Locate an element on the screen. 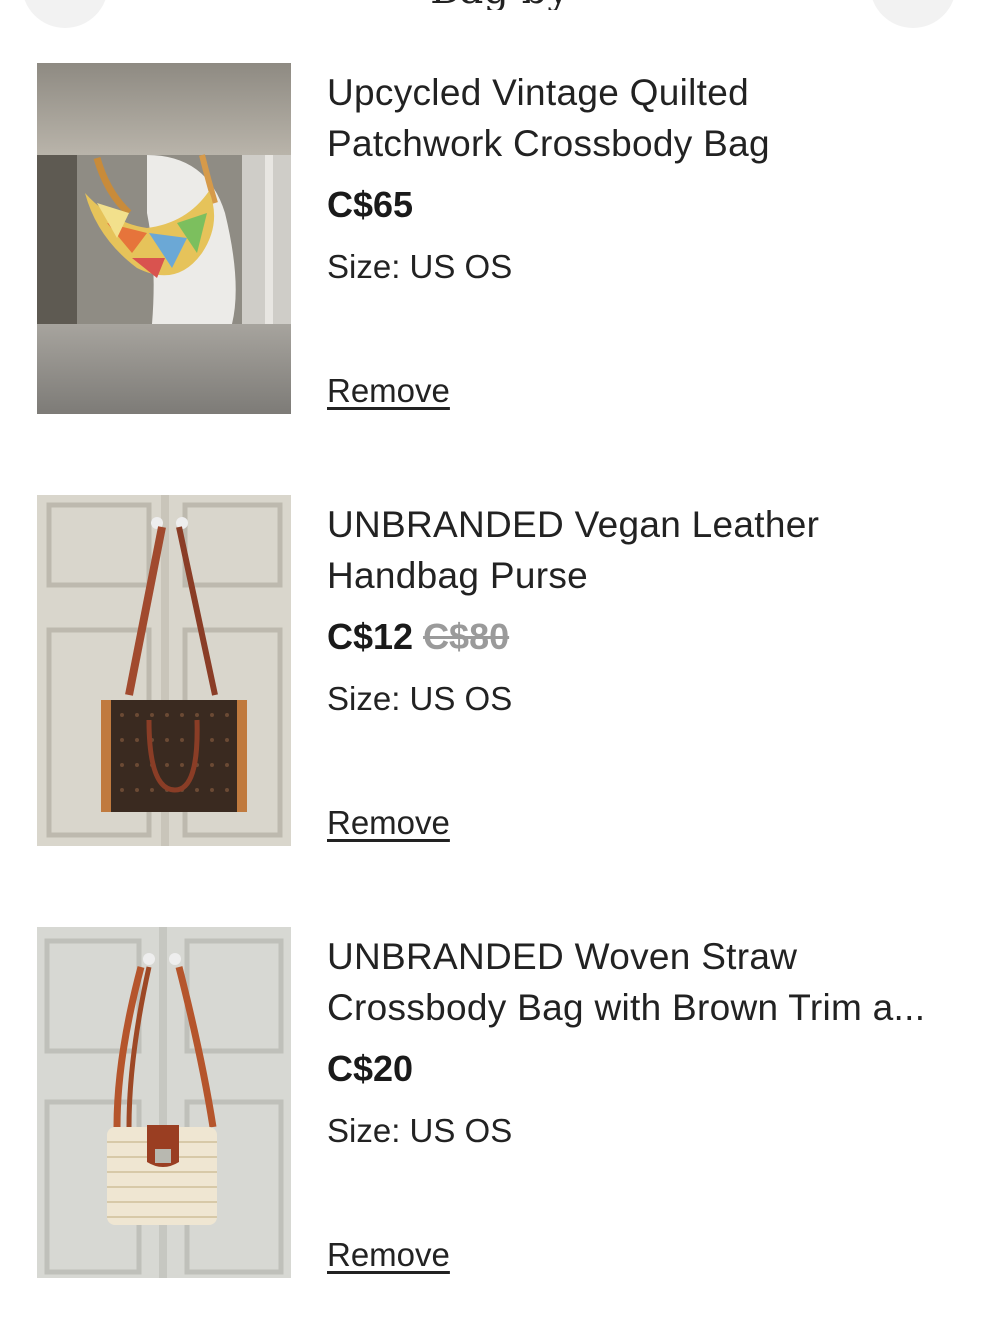  patchwork-crossbody-bag-photo-icon is located at coordinates (164, 238).